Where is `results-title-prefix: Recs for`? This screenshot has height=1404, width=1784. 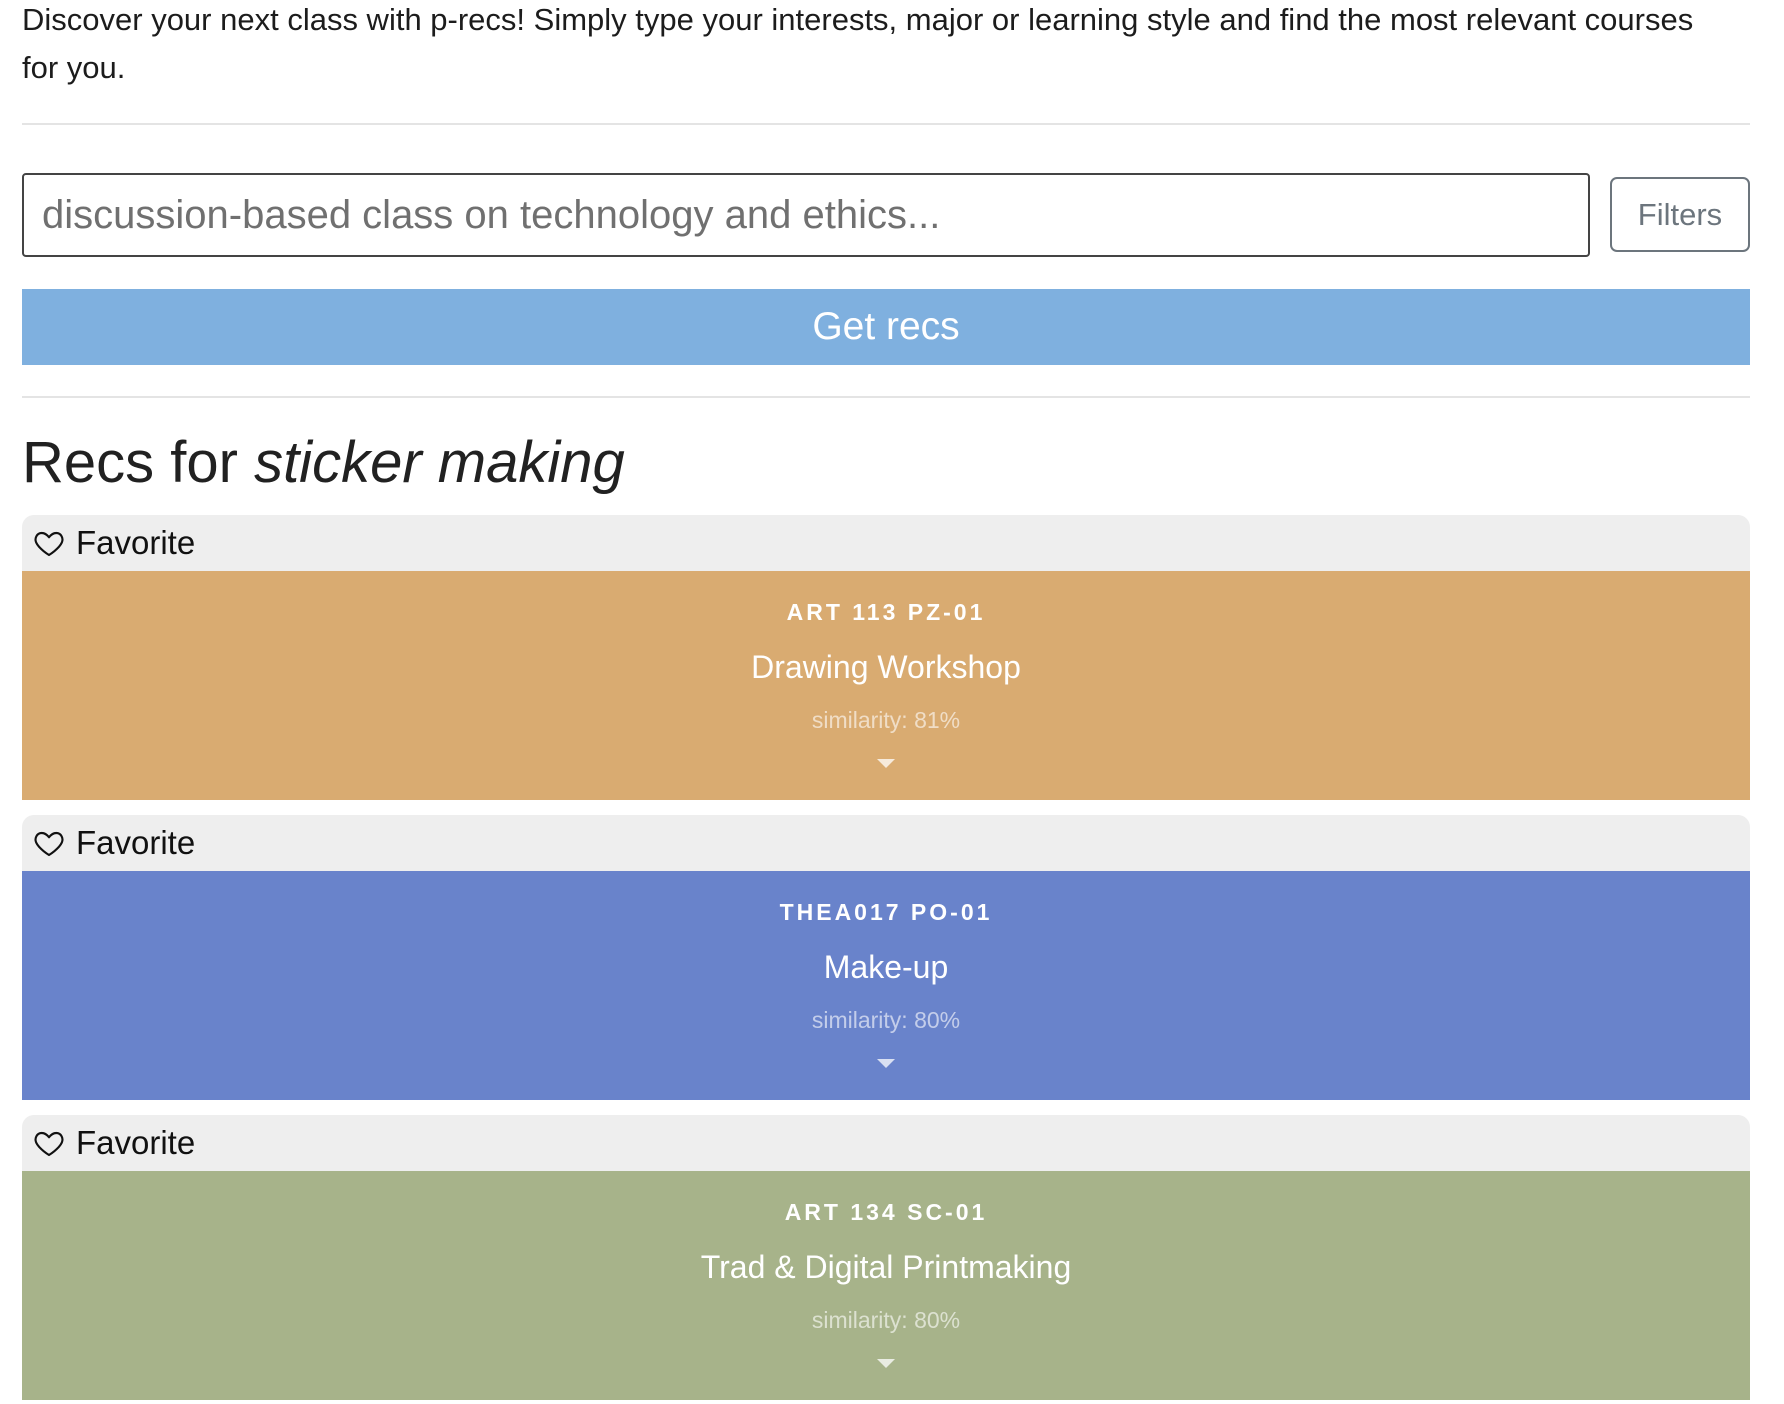
results-title-prefix: Recs for is located at coordinates (138, 462).